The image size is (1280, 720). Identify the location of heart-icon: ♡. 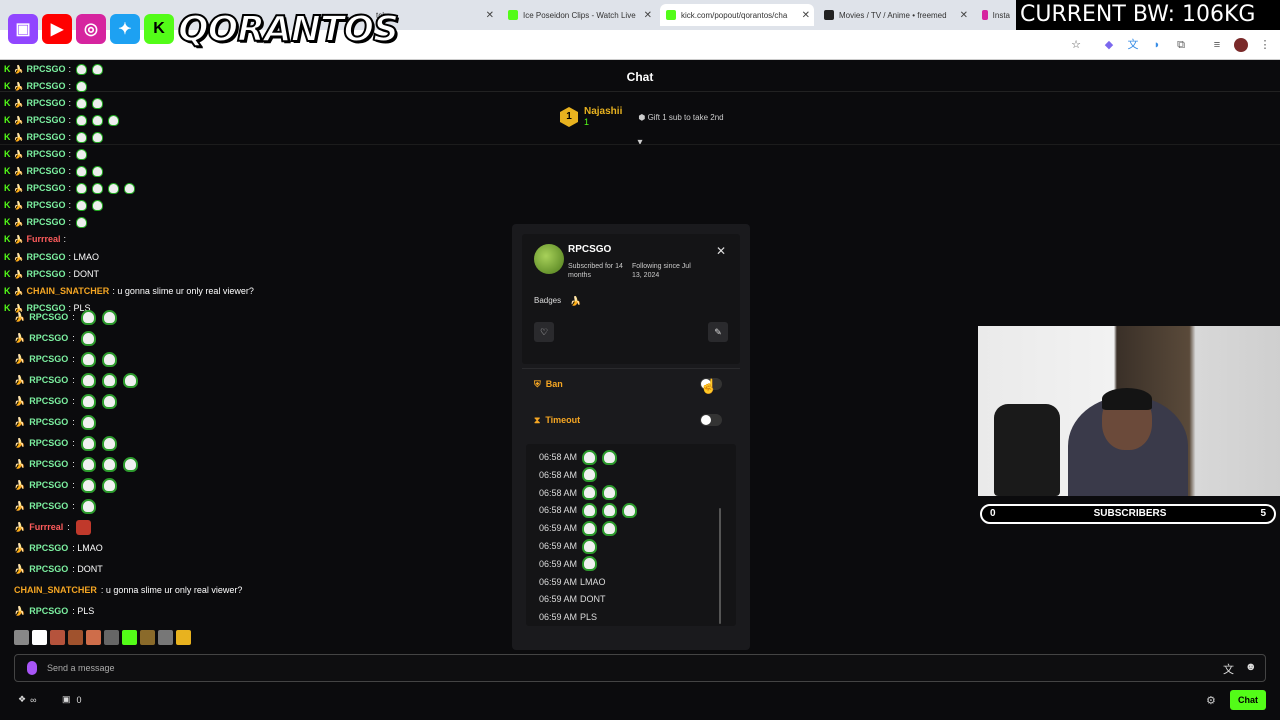
(544, 332).